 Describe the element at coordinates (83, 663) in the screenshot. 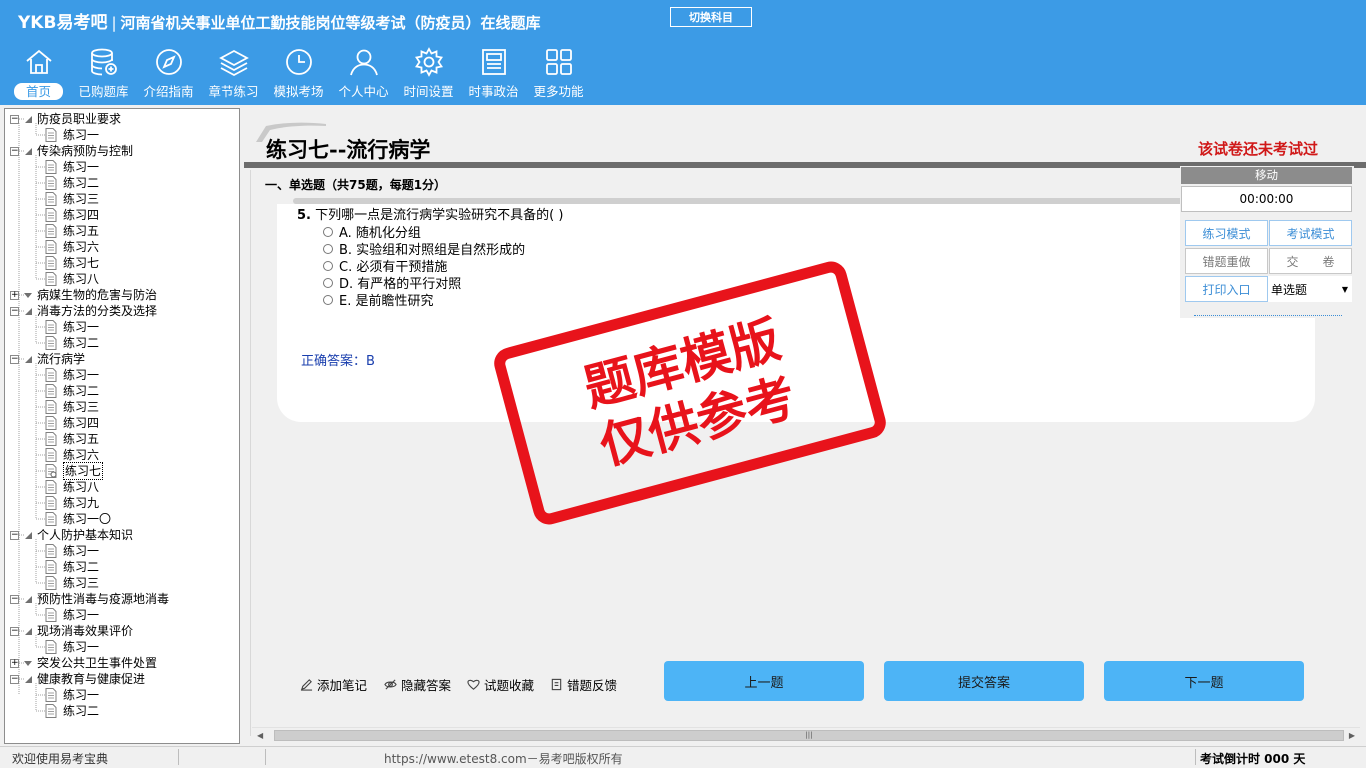

I see `tree-chapter: + 突发公共卫生事件处置` at that location.